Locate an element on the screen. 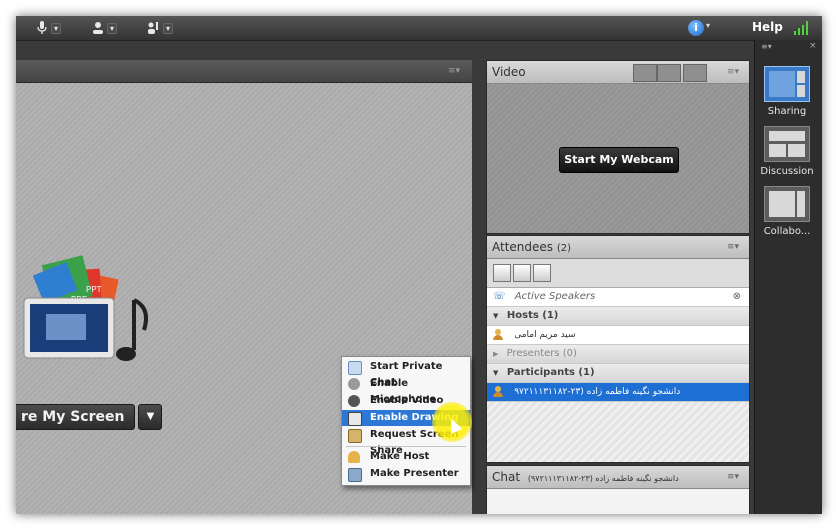 The height and width of the screenshot is (529, 836). video-pod-title: Video is located at coordinates (509, 72).